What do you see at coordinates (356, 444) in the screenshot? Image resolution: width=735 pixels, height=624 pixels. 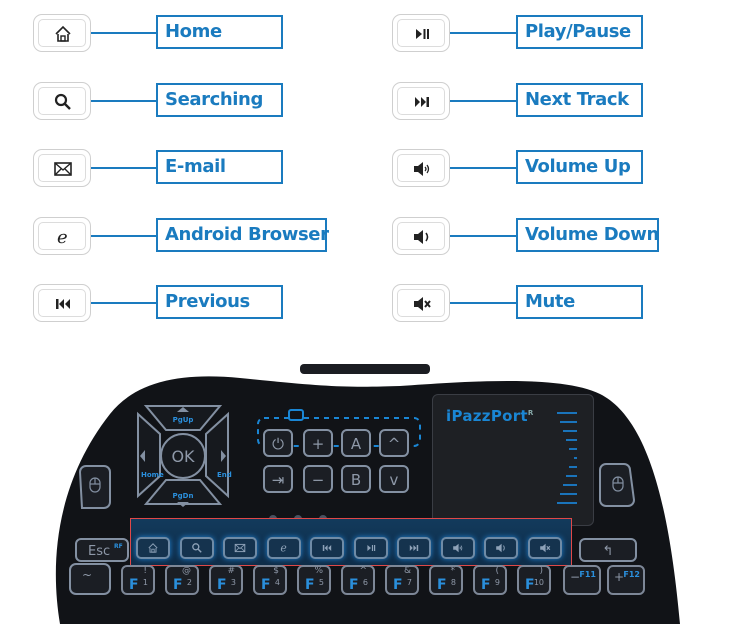 I see `svg-text: A` at bounding box center [356, 444].